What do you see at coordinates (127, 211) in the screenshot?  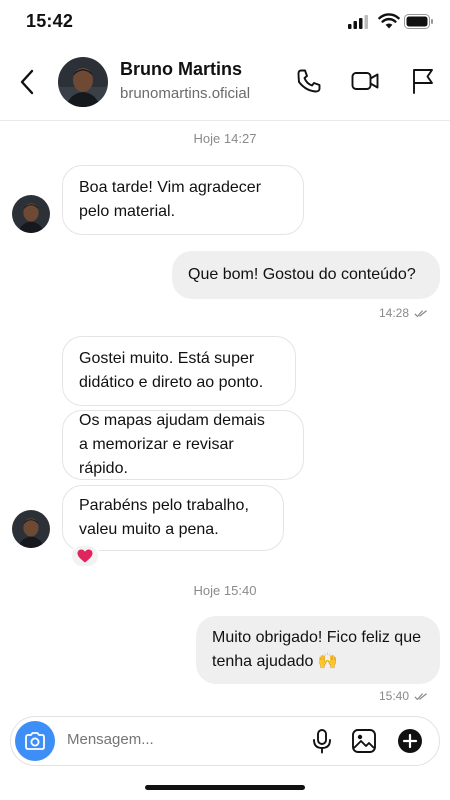 I see `message-line: pelo material.` at bounding box center [127, 211].